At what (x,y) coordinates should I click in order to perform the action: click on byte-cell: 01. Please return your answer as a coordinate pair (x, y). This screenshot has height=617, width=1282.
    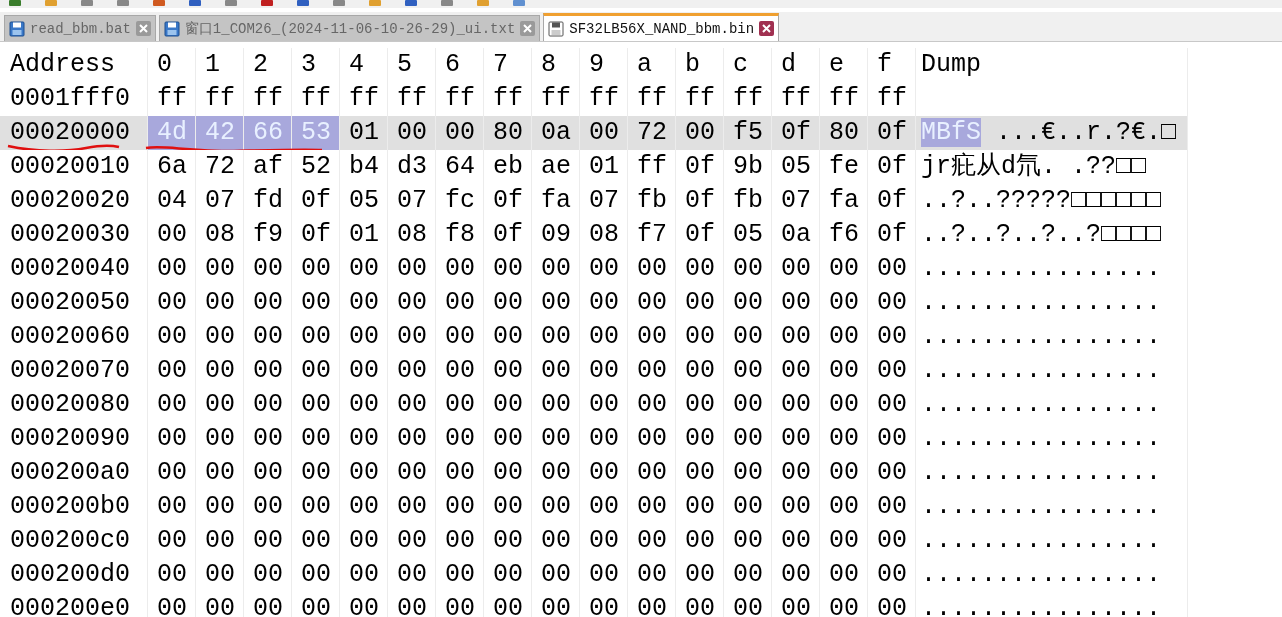
    Looking at the image, I should click on (364, 133).